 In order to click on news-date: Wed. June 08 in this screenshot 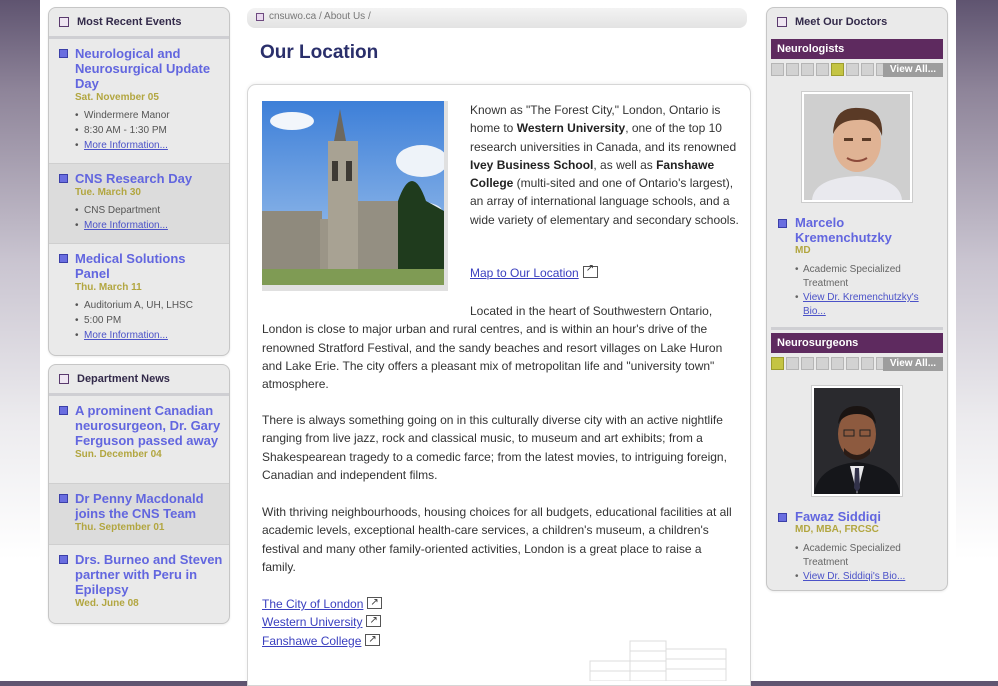, I will do `click(107, 603)`.